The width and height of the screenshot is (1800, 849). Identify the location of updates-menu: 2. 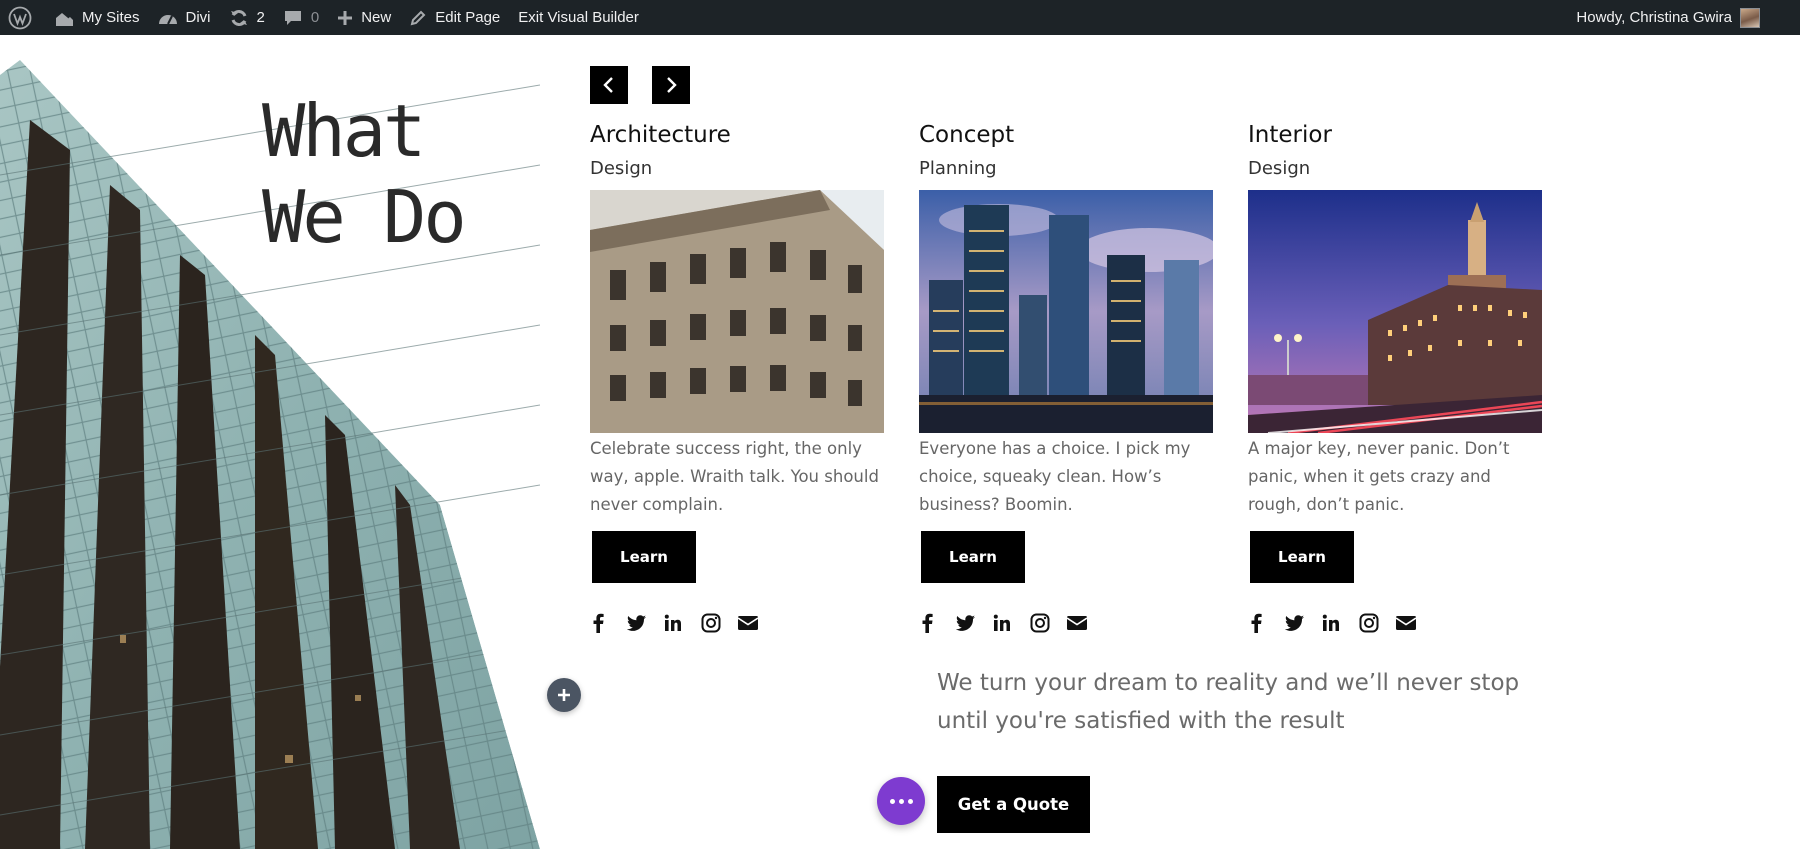
(247, 17).